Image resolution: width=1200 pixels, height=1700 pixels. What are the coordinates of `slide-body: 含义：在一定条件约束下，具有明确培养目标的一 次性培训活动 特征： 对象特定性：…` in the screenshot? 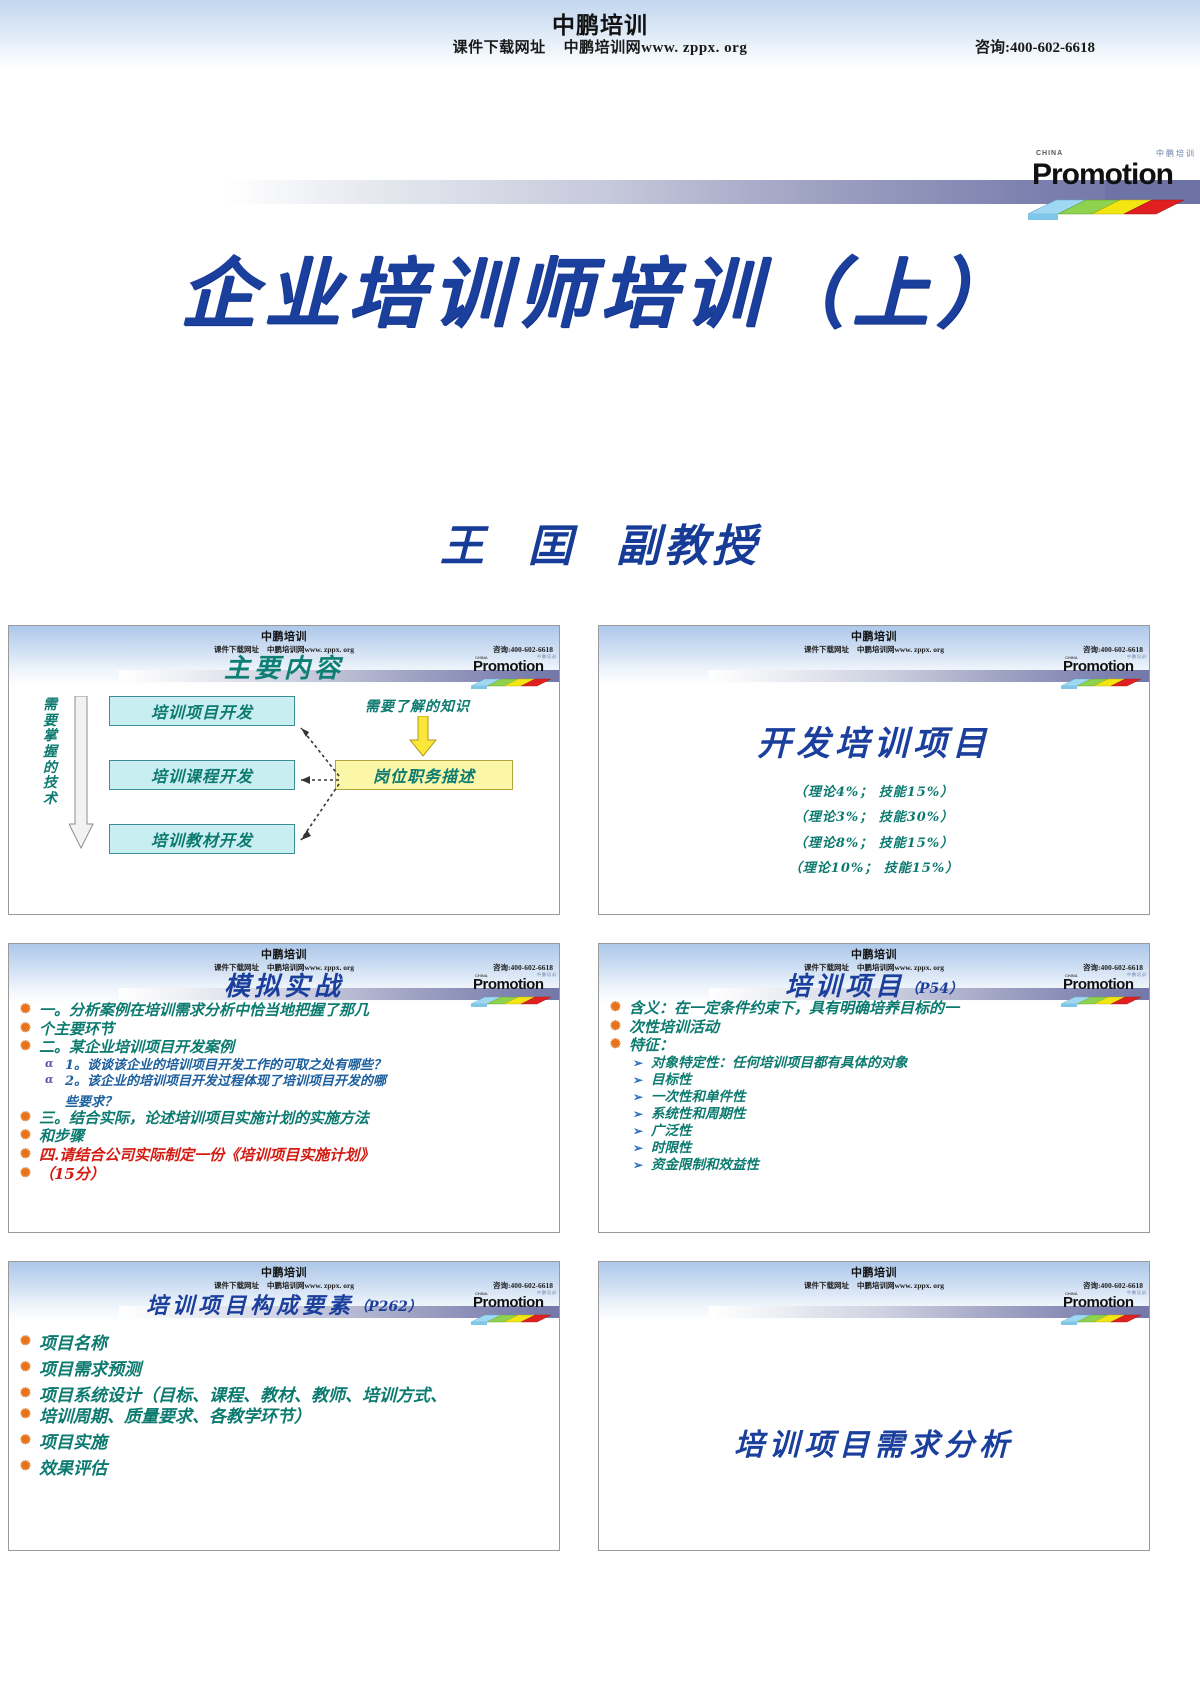 It's located at (874, 1114).